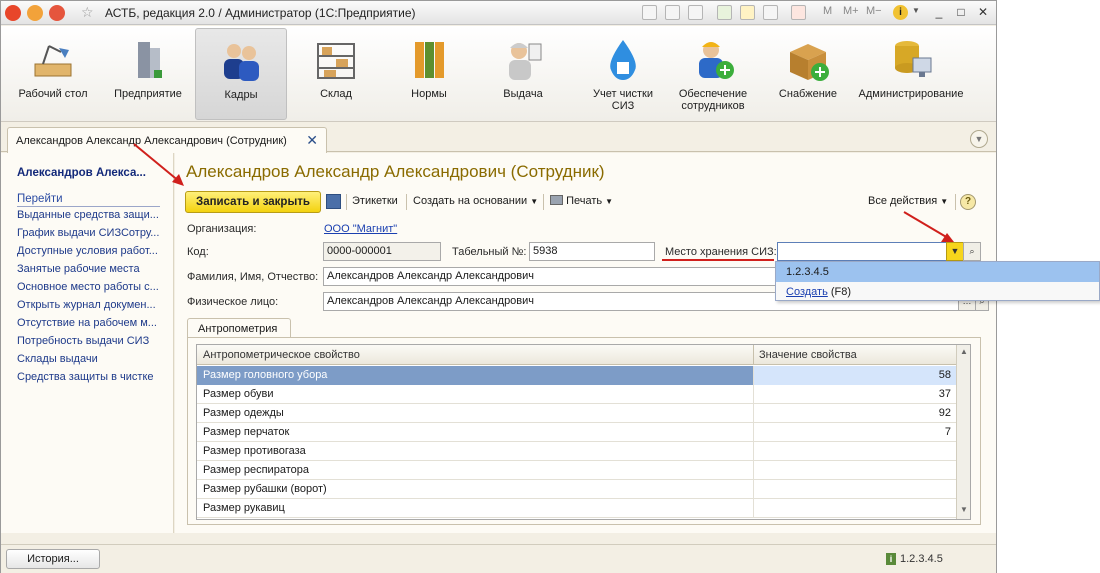  Describe the element at coordinates (382, 251) in the screenshot. I see `code-field: 0000-000001` at that location.